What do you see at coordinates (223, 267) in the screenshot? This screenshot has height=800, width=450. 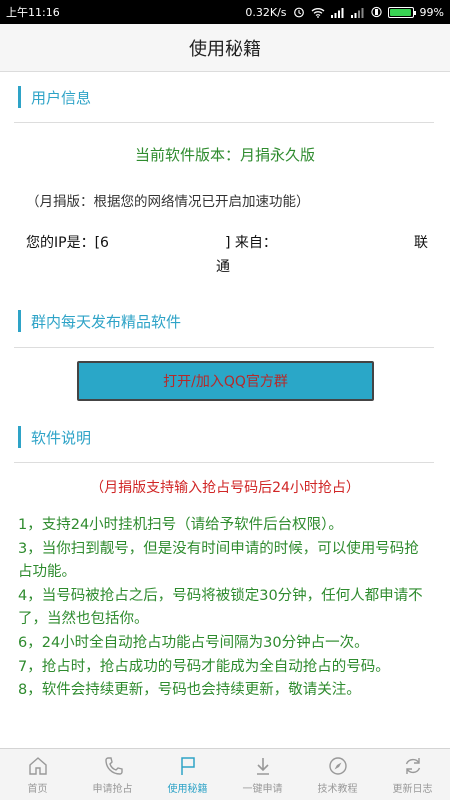 I see `isp-text-part2: 通` at bounding box center [223, 267].